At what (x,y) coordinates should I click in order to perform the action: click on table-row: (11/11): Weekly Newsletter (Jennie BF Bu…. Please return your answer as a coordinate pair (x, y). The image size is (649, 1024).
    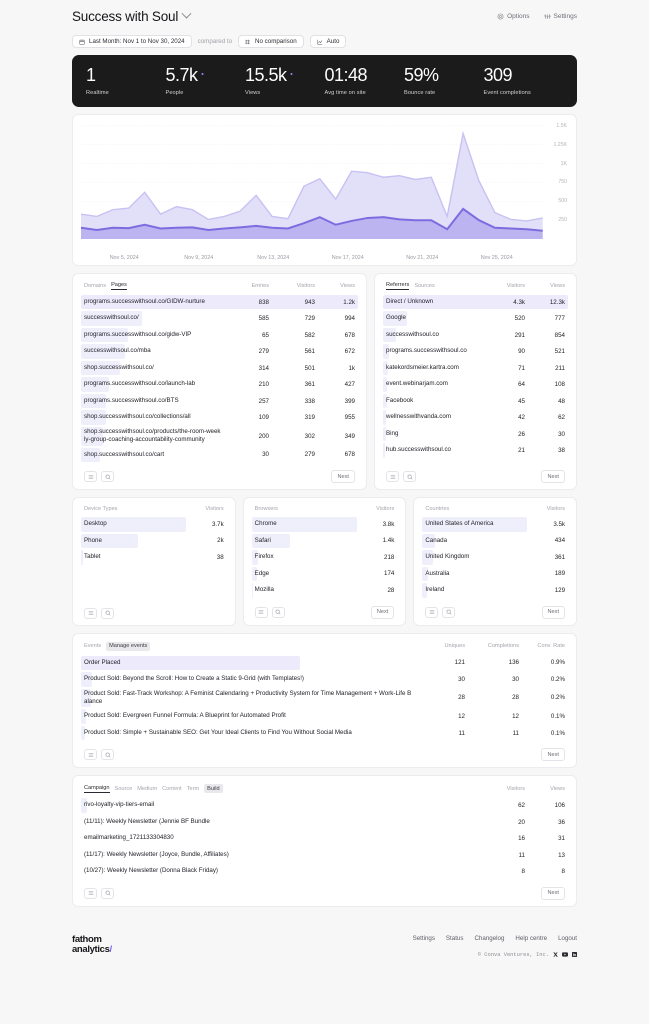
    Looking at the image, I should click on (324, 822).